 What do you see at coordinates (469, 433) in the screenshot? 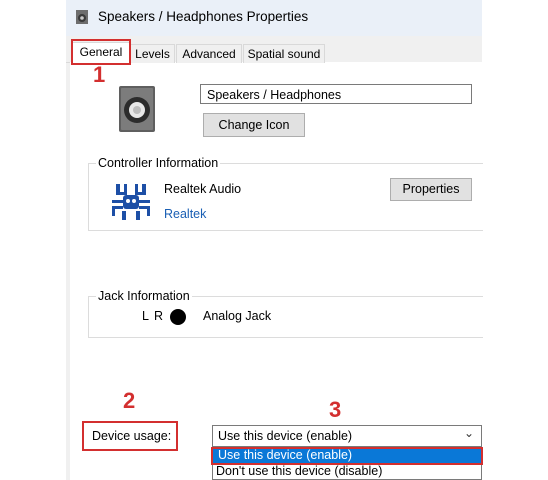
I see `chevron-down-icon: ⌄` at bounding box center [469, 433].